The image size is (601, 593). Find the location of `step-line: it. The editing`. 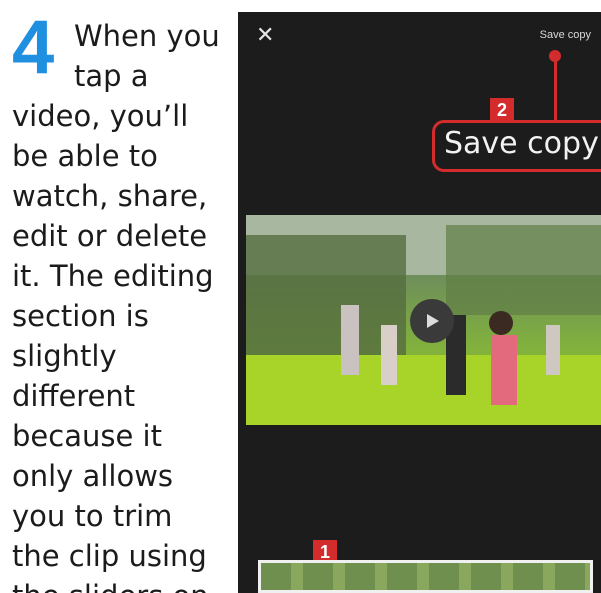

step-line: it. The editing is located at coordinates (113, 276).